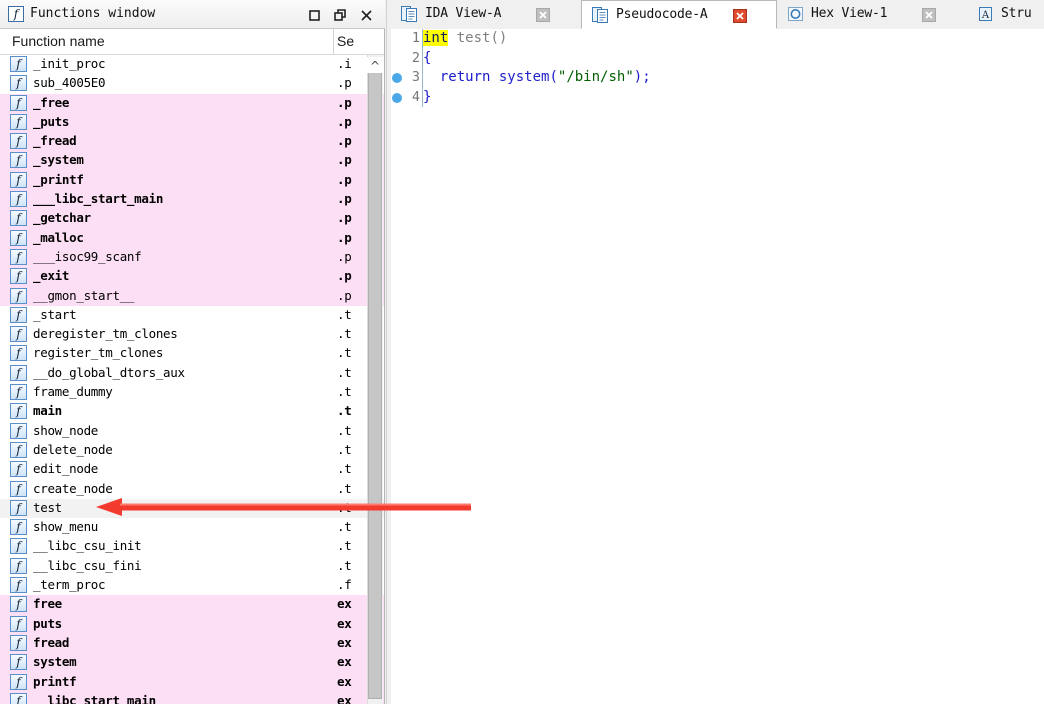 This screenshot has height=704, width=1044. I want to click on function-list-item: f _exit .p, so click(192, 277).